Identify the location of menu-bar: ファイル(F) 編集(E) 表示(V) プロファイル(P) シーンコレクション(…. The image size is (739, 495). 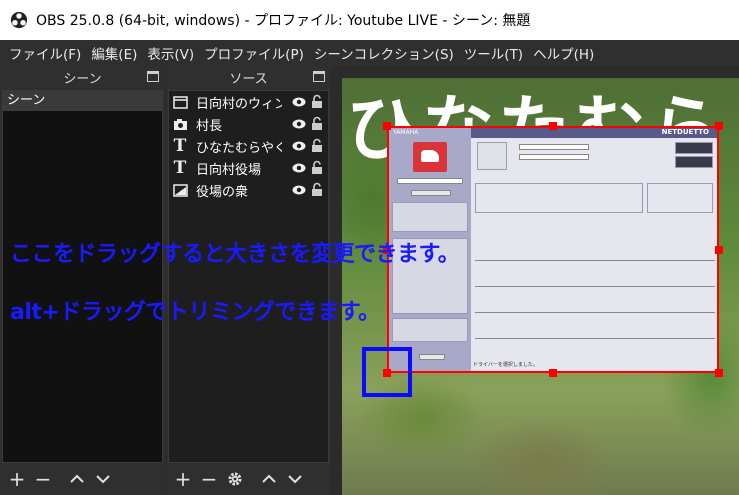
(369, 53).